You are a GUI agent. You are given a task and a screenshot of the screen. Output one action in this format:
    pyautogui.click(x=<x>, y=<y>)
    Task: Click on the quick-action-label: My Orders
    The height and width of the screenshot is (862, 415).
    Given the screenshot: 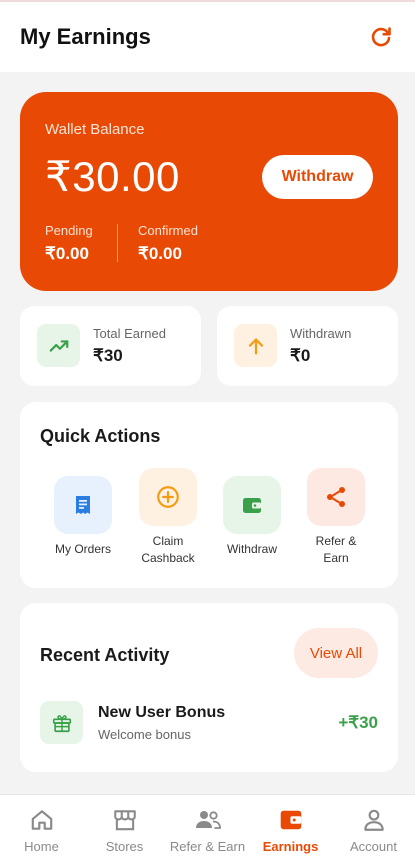 What is the action you would take?
    pyautogui.click(x=82, y=549)
    